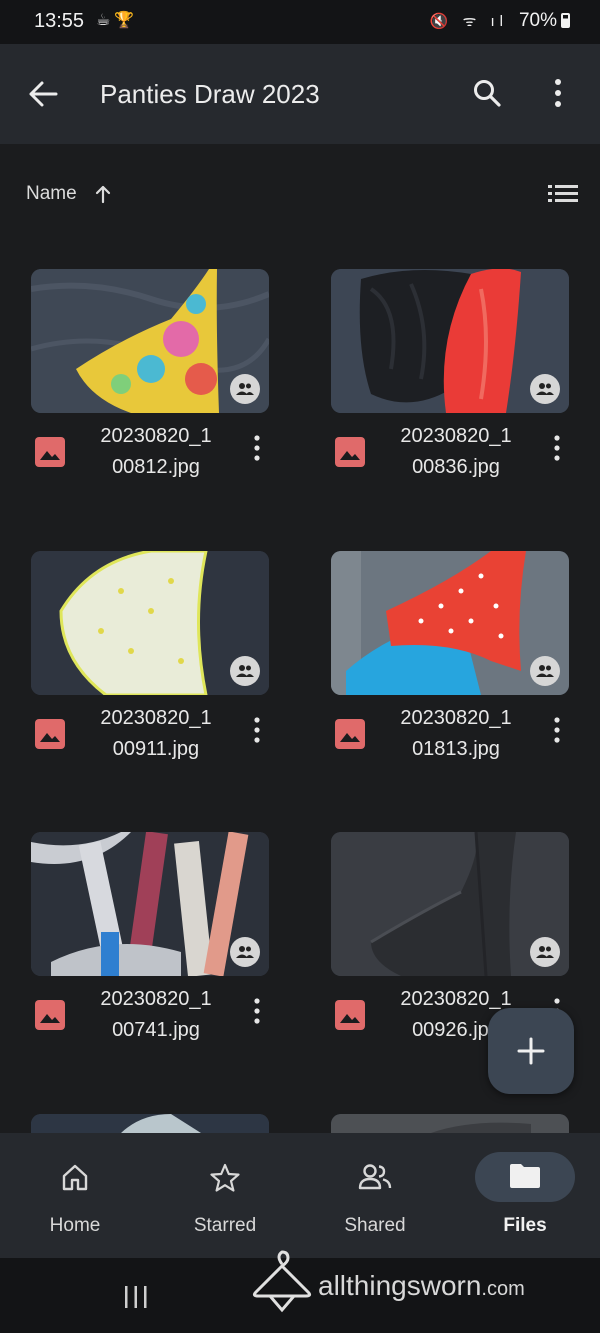 This screenshot has width=600, height=1333. What do you see at coordinates (156, 451) in the screenshot?
I see `file-name: 20230820_1 00812.jpg` at bounding box center [156, 451].